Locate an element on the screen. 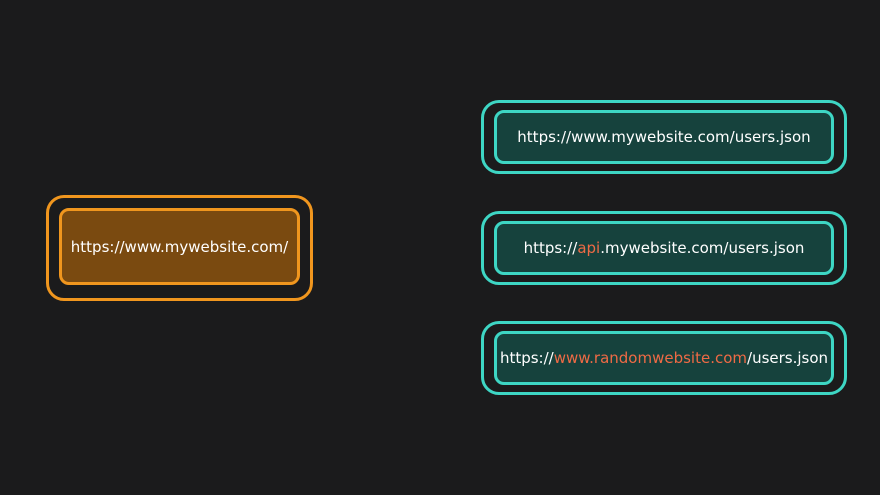  target-3-box: https://www.randomwebsite.com/users.json is located at coordinates (664, 358).